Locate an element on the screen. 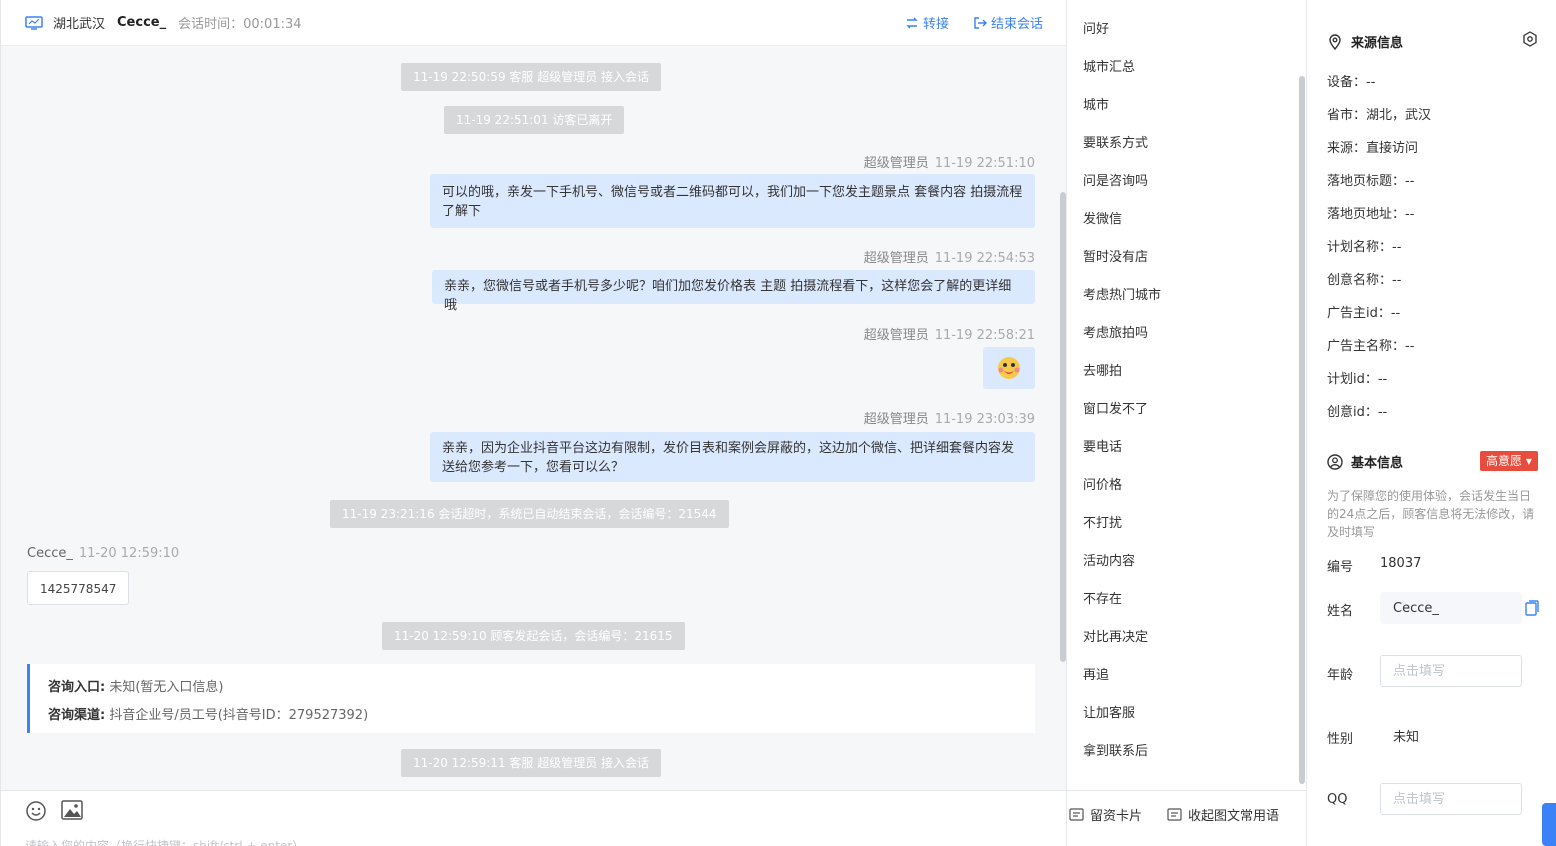  entry-label: 咨询入口: is located at coordinates (77, 687).